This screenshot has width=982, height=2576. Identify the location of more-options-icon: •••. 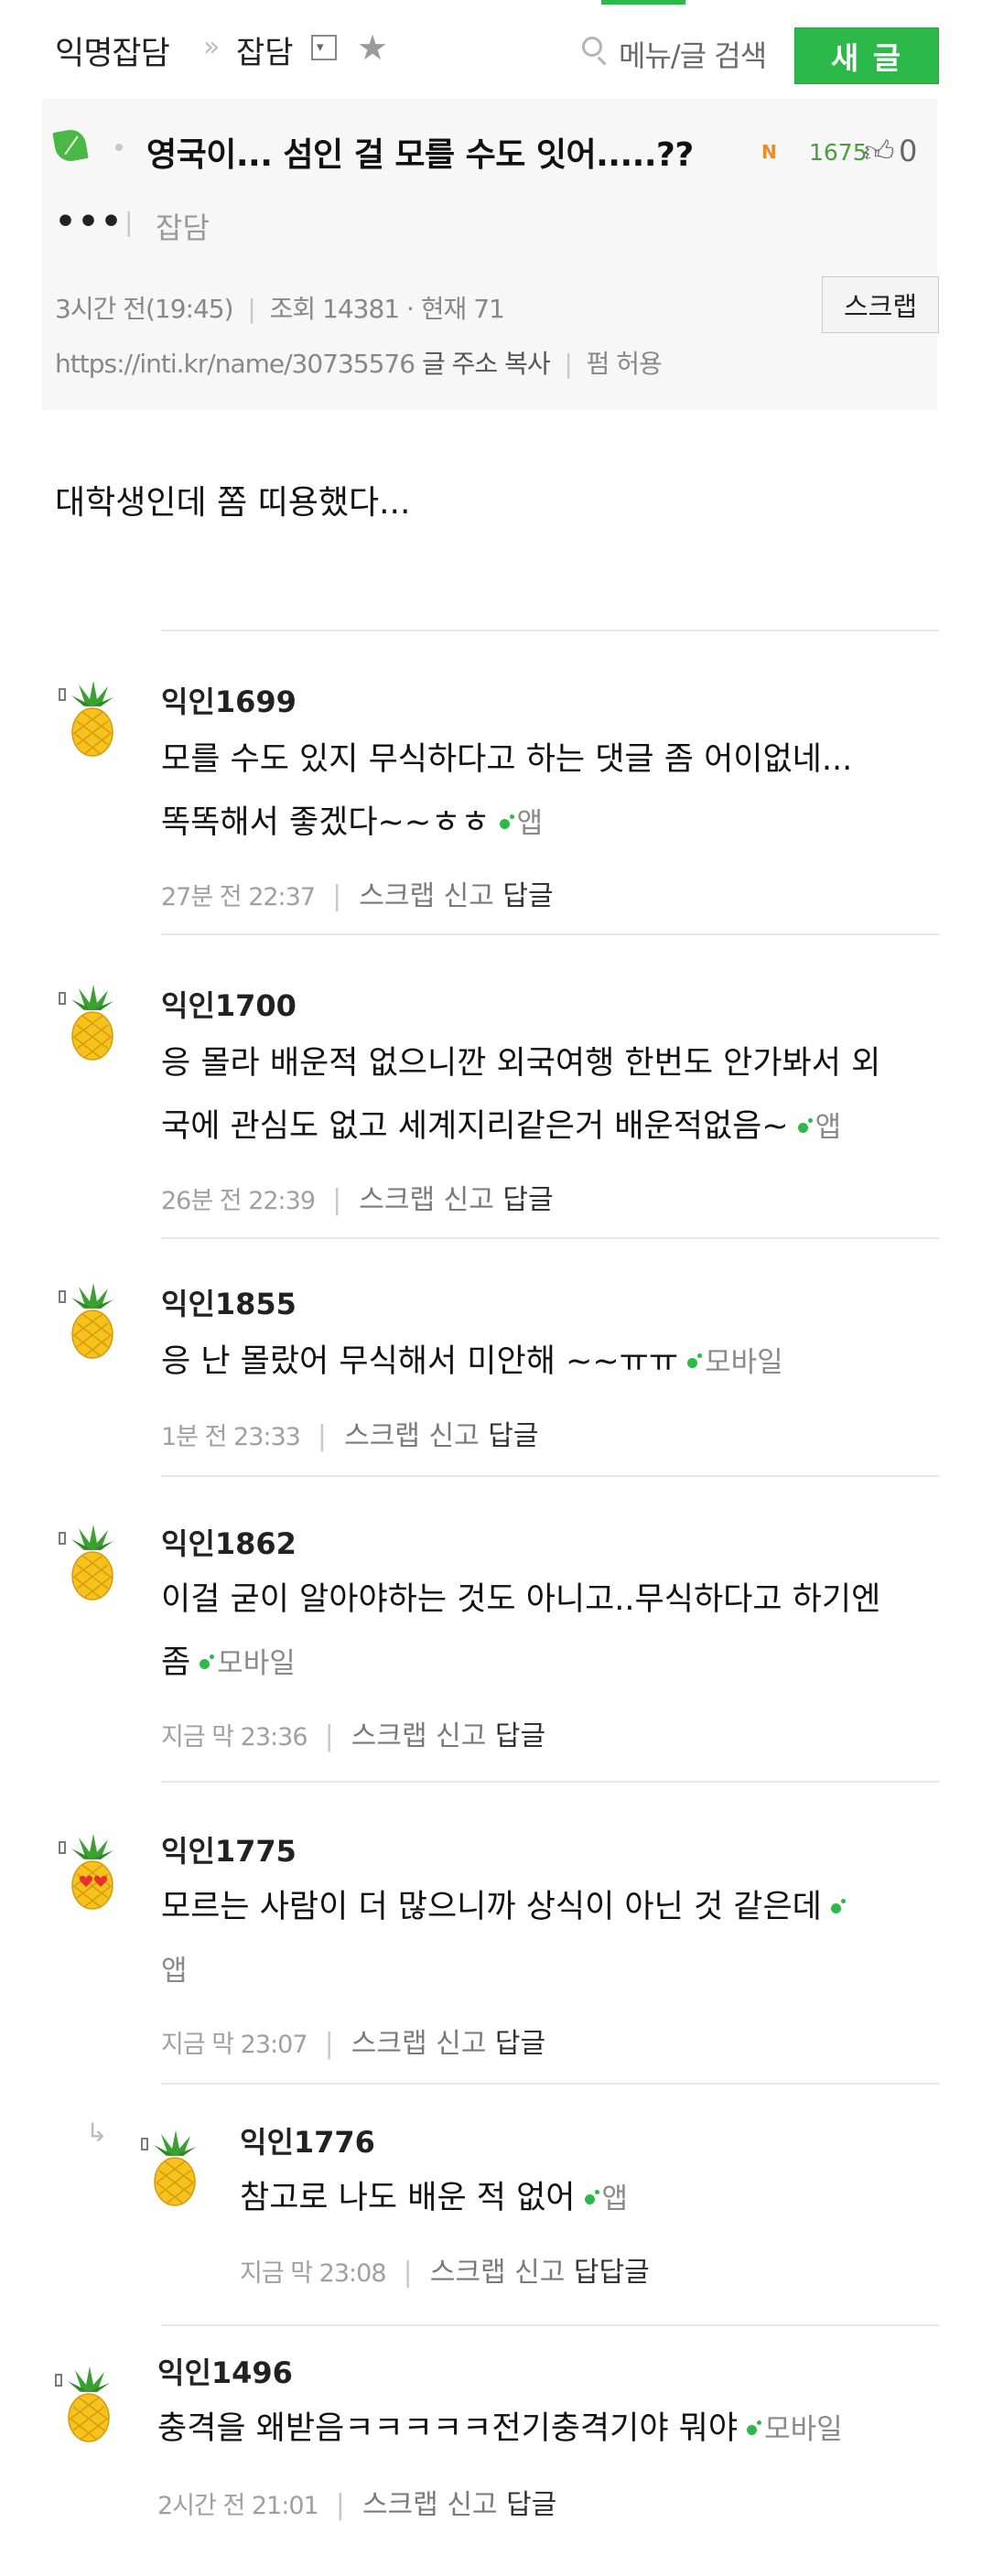
(89, 222).